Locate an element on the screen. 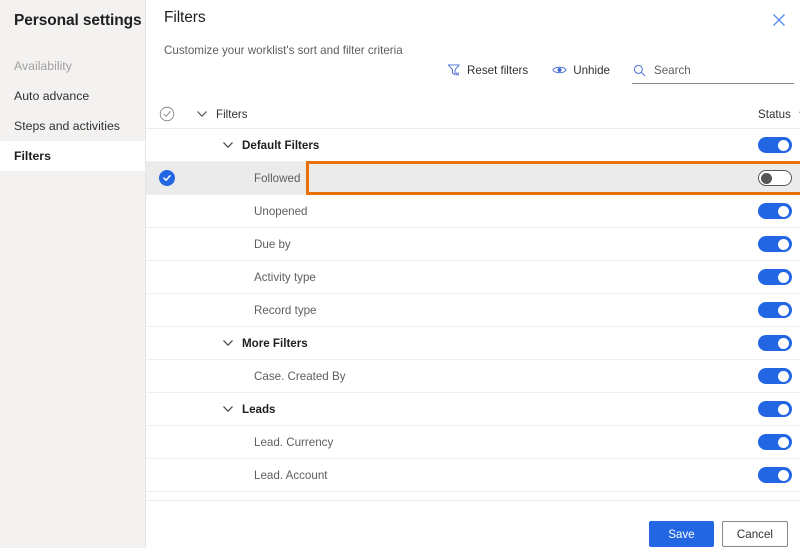 This screenshot has height=548, width=800. panel-header: Filters is located at coordinates (473, 13).